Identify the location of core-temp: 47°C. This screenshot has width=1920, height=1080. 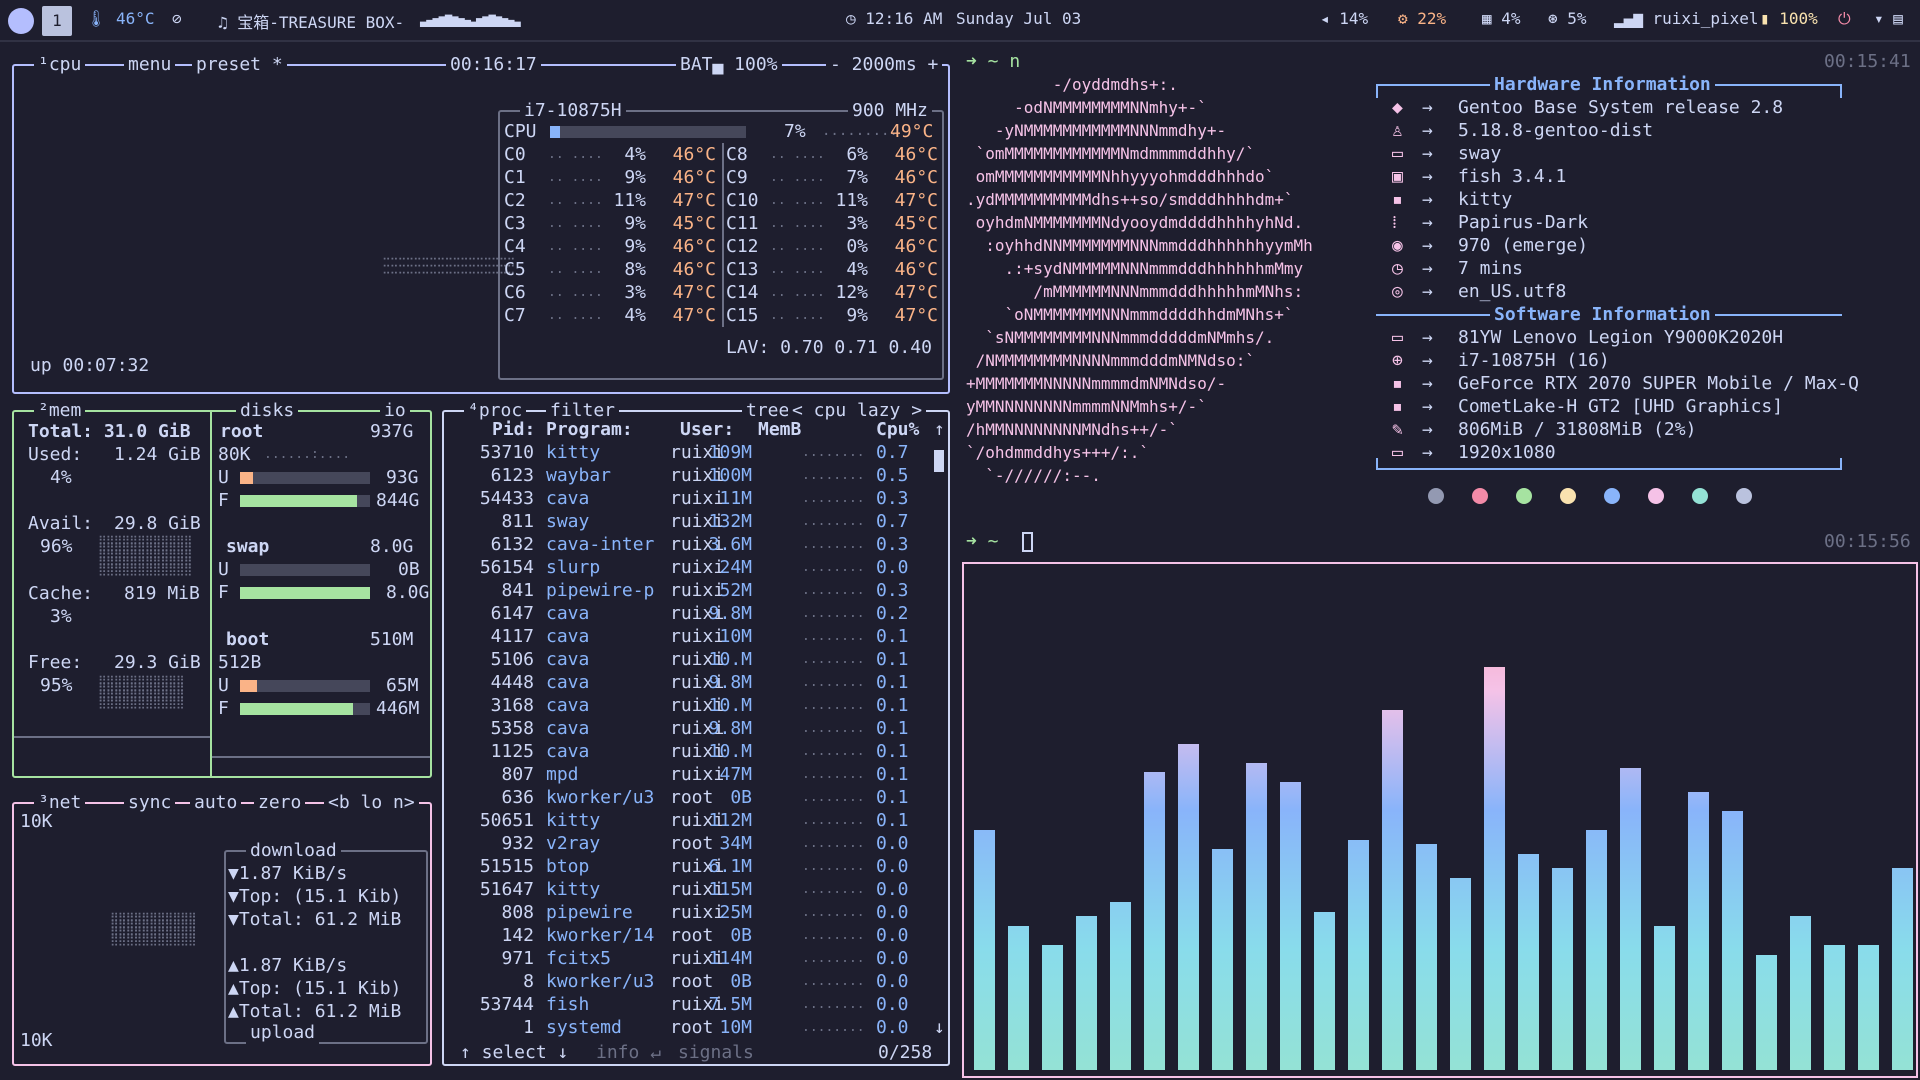
(916, 315).